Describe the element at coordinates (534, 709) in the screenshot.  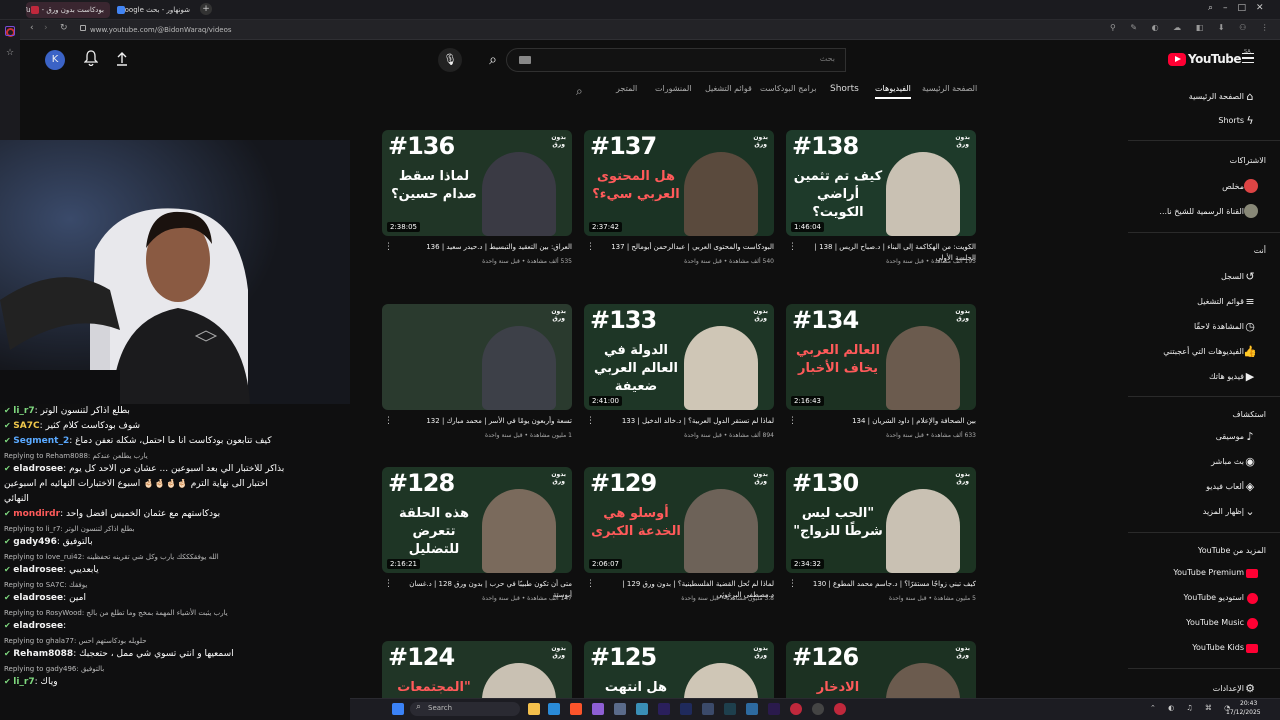
I see `file-explorer-icon` at that location.